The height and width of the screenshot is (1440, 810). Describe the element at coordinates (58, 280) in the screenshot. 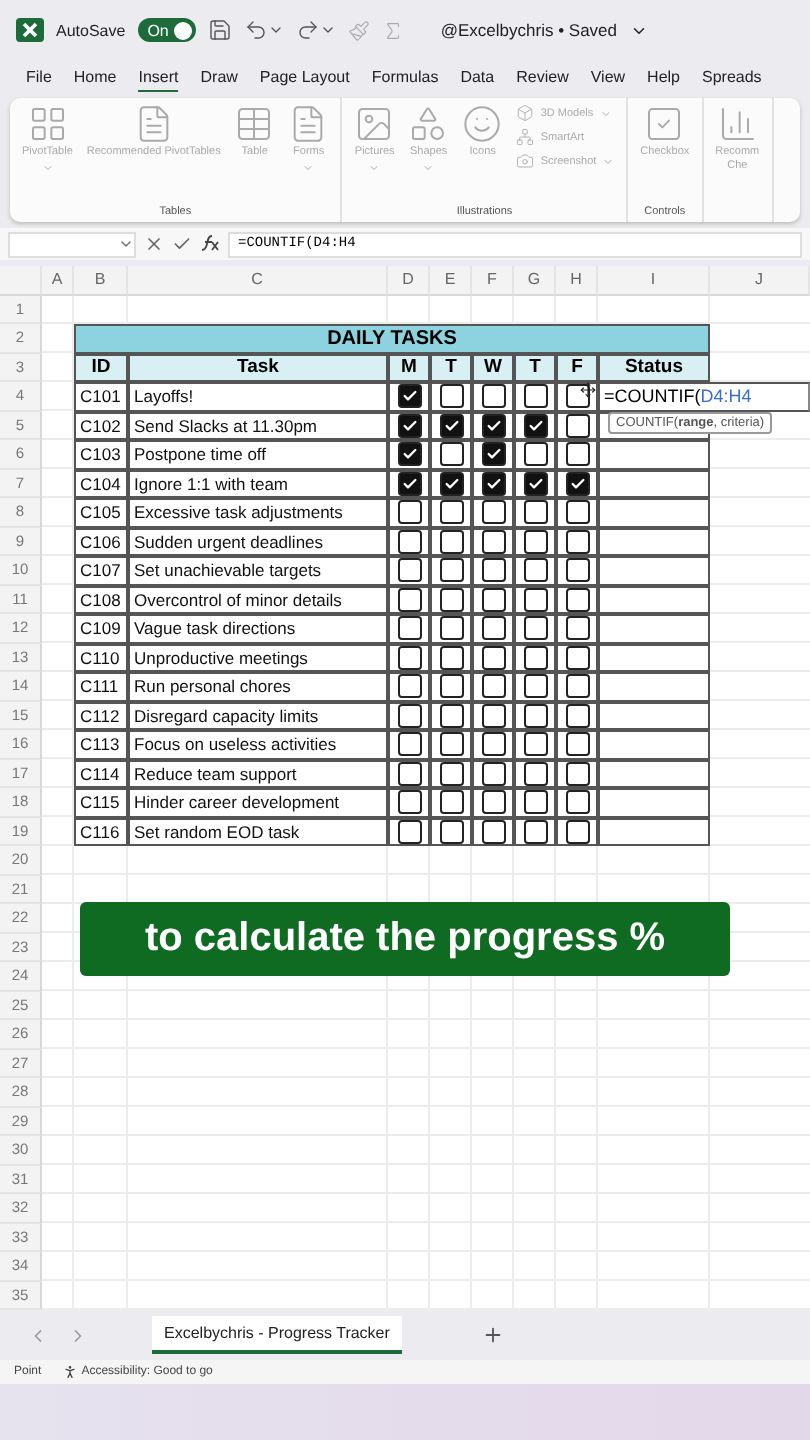

I see `column-header: A` at that location.